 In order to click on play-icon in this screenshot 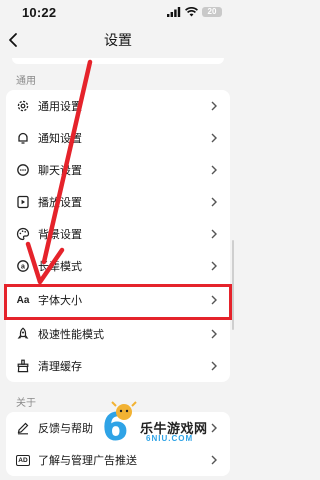, I will do `click(23, 202)`.